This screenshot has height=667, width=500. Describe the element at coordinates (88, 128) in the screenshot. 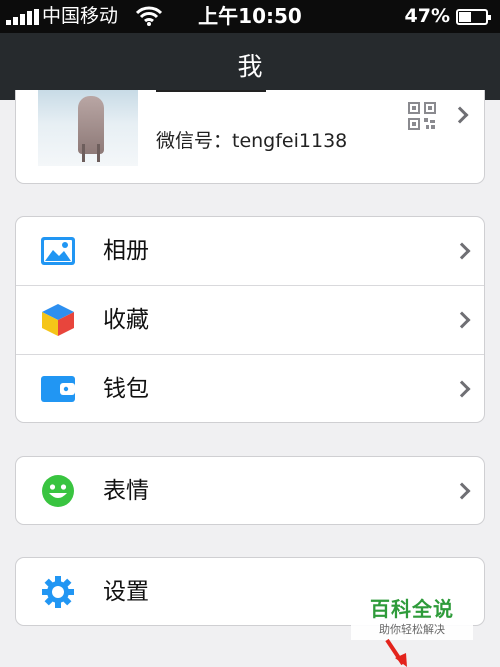

I see `avatar` at that location.